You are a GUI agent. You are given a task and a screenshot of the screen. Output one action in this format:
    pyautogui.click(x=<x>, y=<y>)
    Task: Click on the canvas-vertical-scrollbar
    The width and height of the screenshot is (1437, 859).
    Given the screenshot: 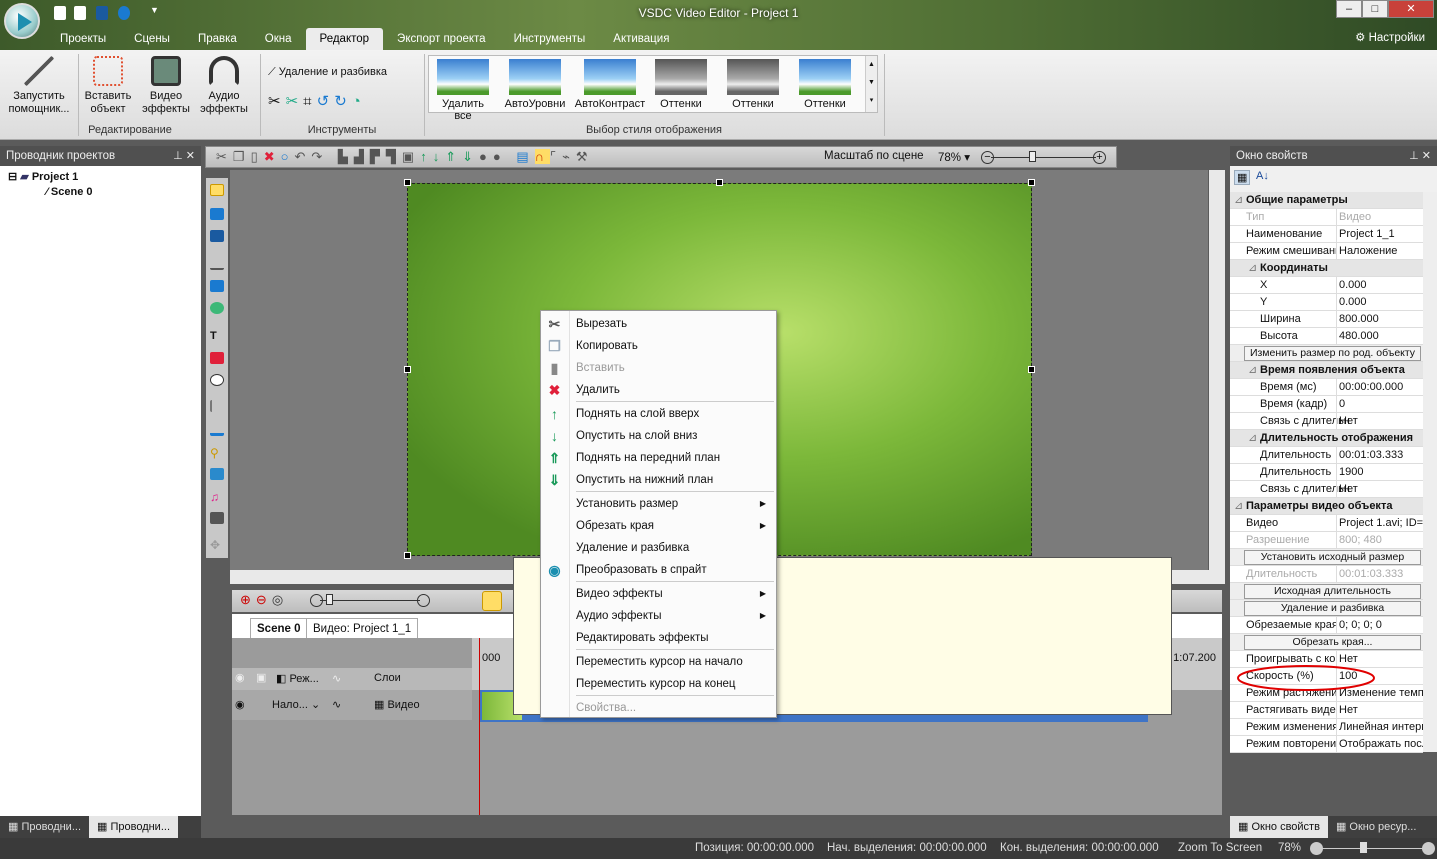 What is the action you would take?
    pyautogui.click(x=1217, y=370)
    